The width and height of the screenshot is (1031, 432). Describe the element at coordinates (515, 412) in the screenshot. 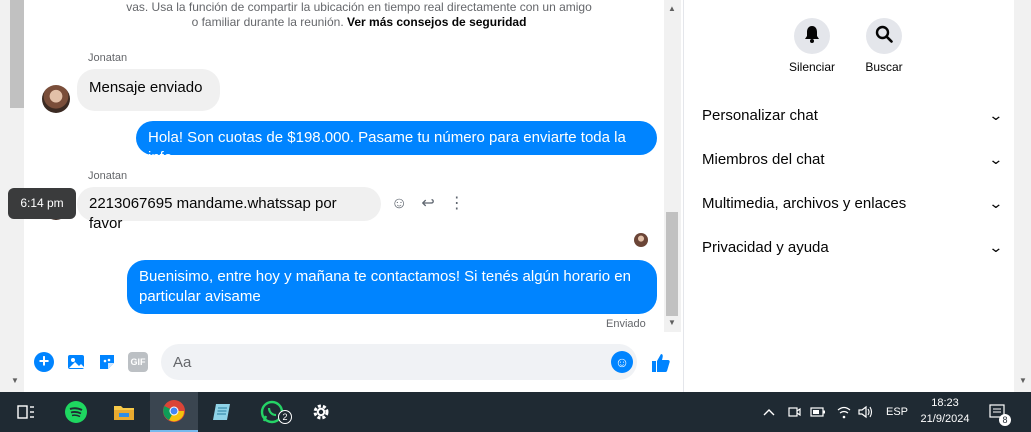

I see `taskbar: 2 ESP 18:23 21/9/2024 8` at that location.